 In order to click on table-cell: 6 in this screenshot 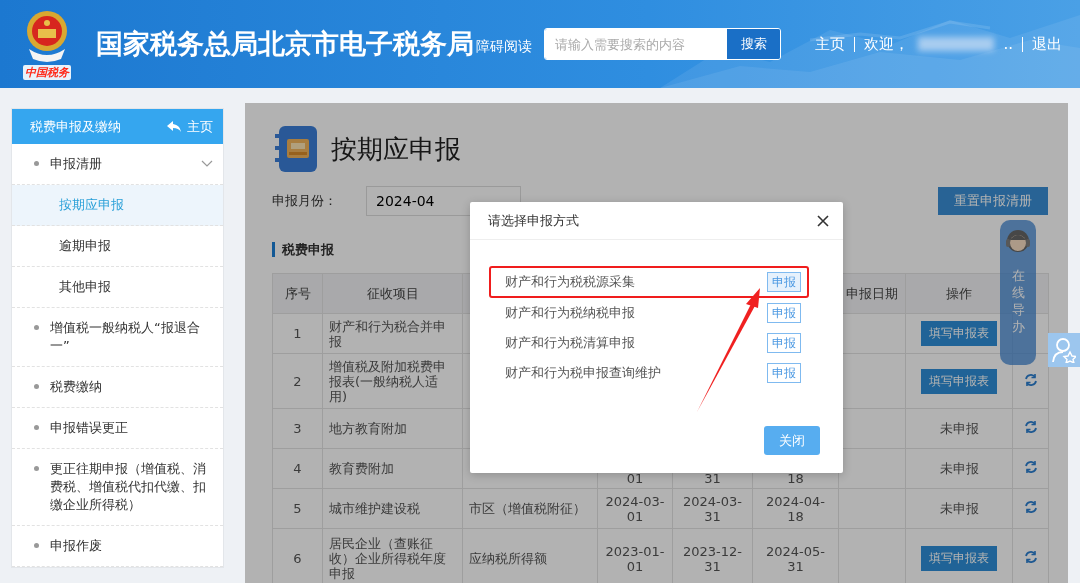, I will do `click(297, 555)`.